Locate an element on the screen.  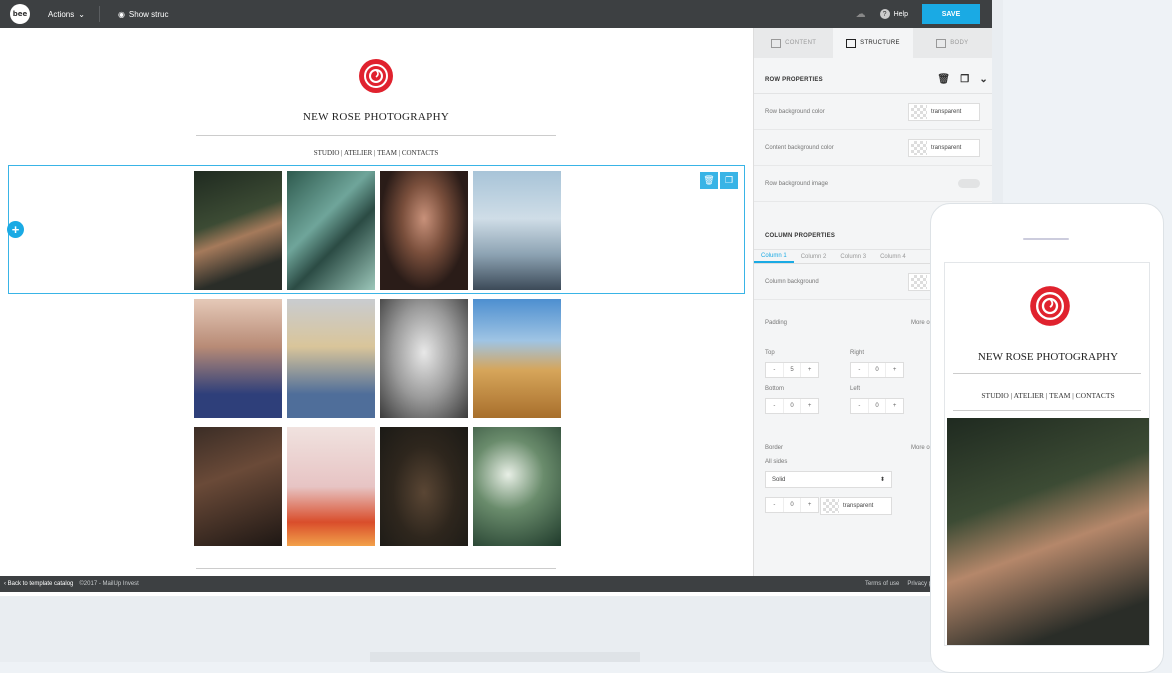
bee-logo: bee is located at coordinates (20, 14).